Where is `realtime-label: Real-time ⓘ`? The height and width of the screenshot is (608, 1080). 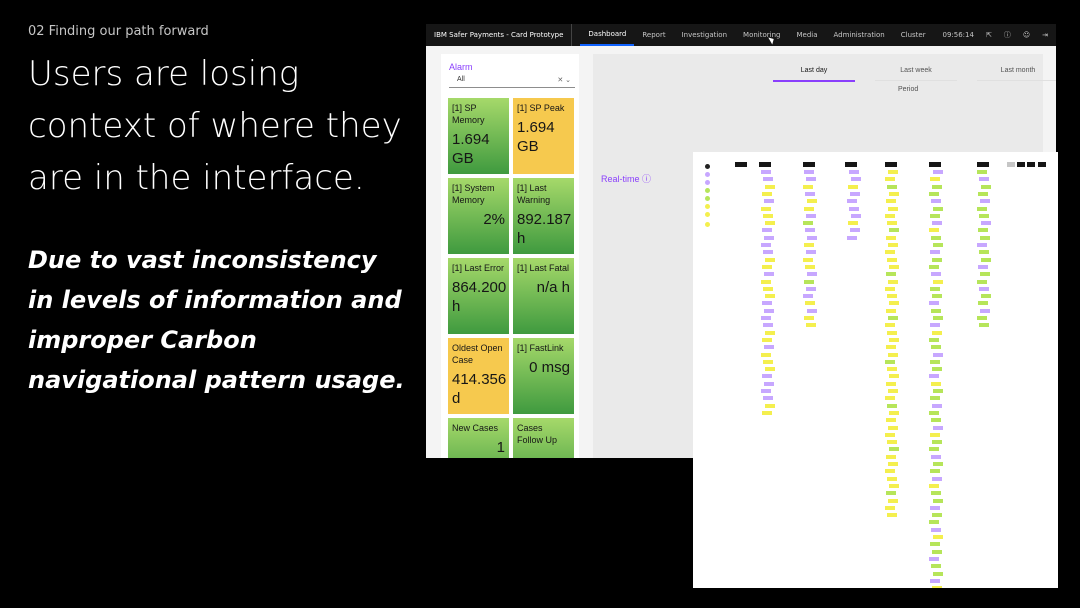 realtime-label: Real-time ⓘ is located at coordinates (626, 178).